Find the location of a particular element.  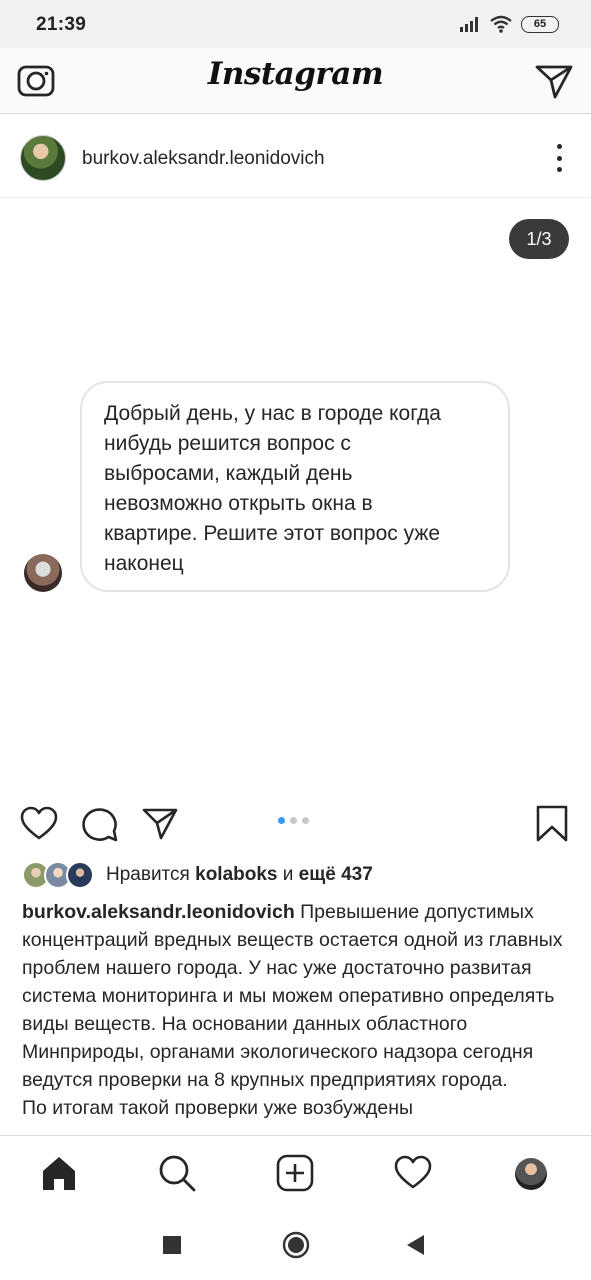

status-icons: 65 is located at coordinates (509, 24).